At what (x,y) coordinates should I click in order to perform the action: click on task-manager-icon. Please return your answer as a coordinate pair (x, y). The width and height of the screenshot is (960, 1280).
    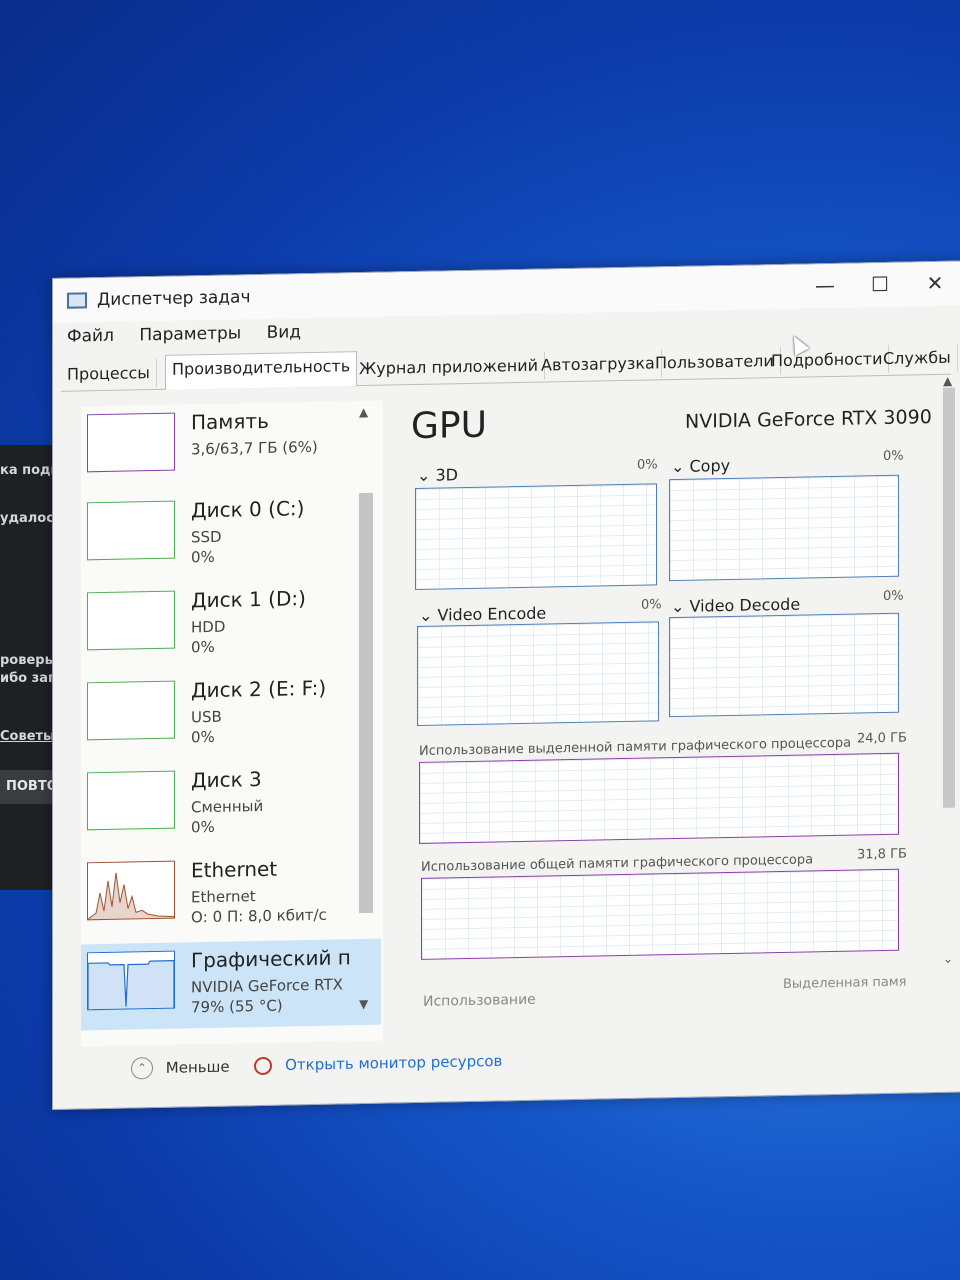
    Looking at the image, I should click on (77, 300).